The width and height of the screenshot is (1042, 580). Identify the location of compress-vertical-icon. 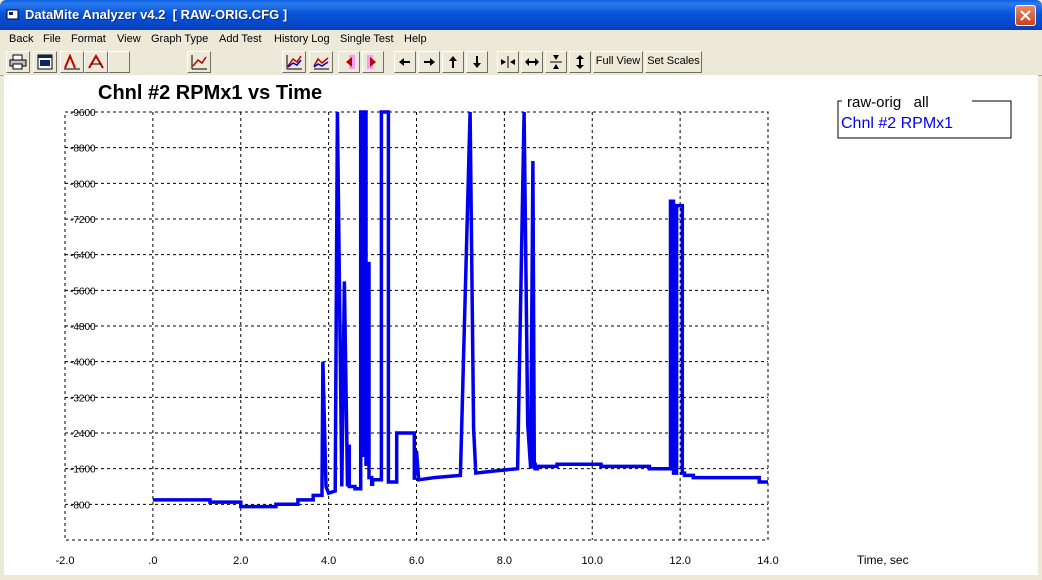
(556, 62).